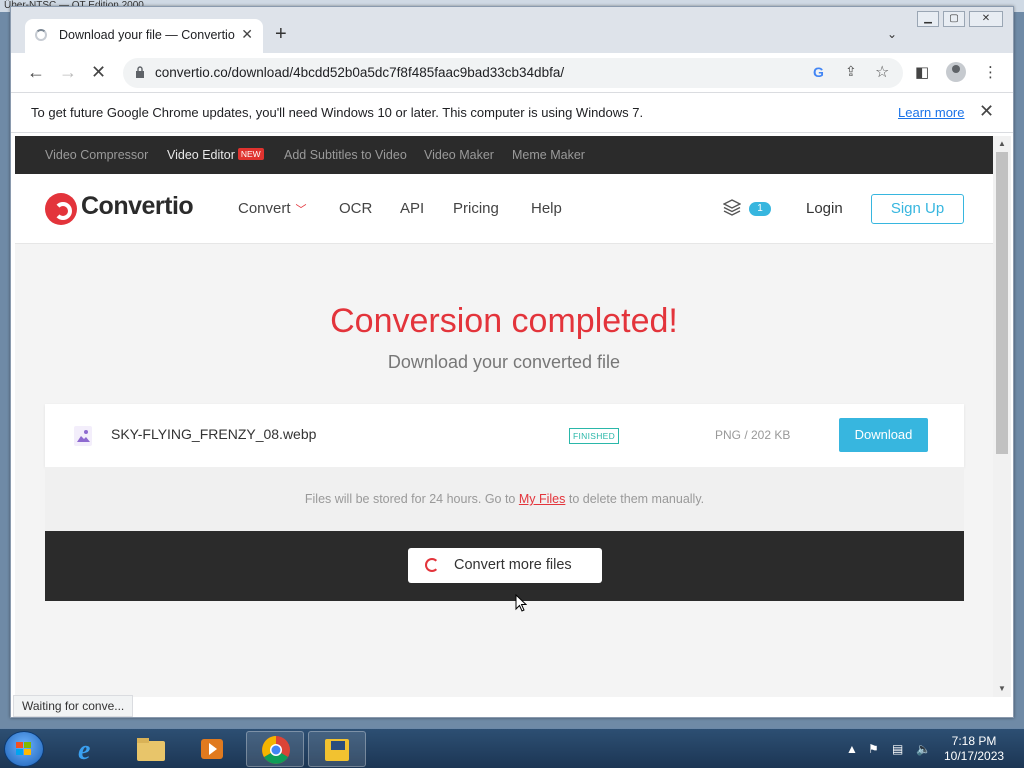 The height and width of the screenshot is (768, 1024). I want to click on learn-more-link: Learn more, so click(931, 112).